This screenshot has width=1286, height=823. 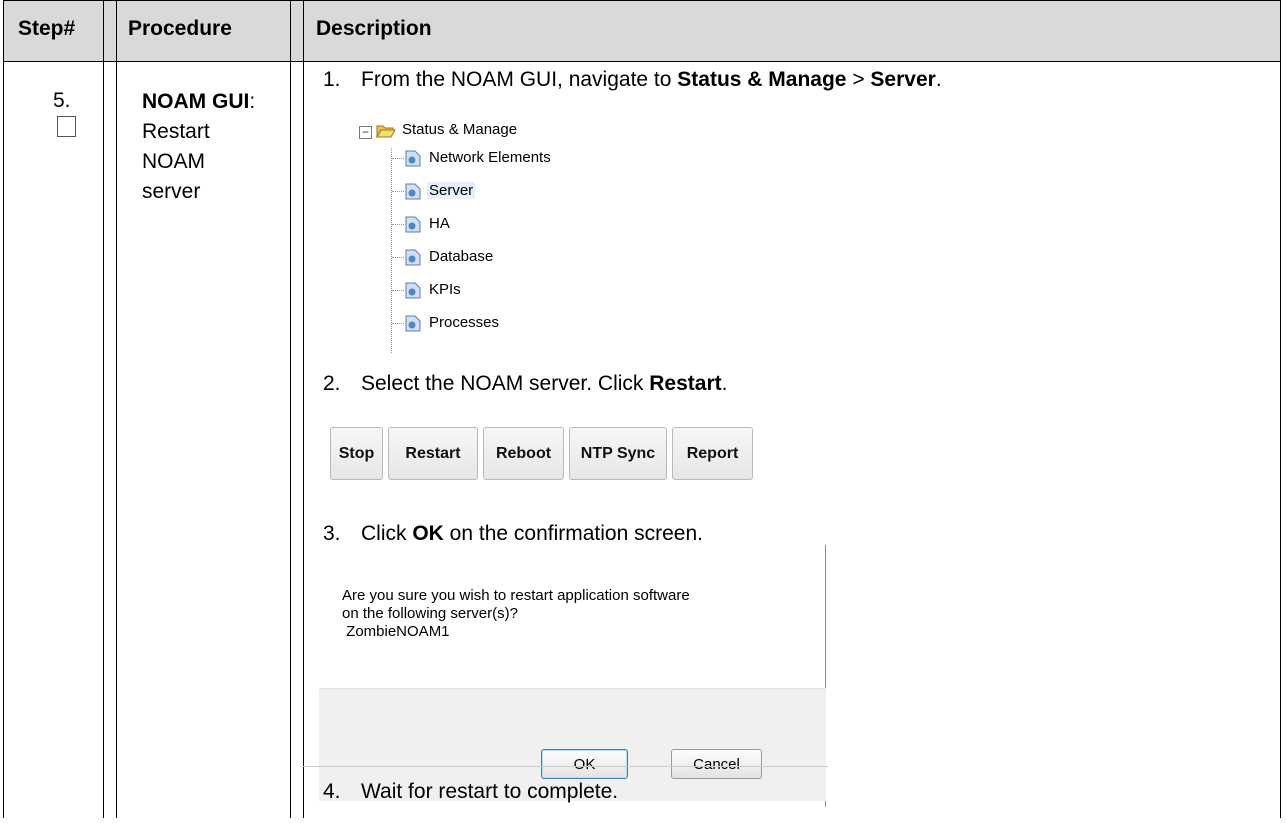 I want to click on tree-root-label: Status & Manage, so click(x=459, y=129).